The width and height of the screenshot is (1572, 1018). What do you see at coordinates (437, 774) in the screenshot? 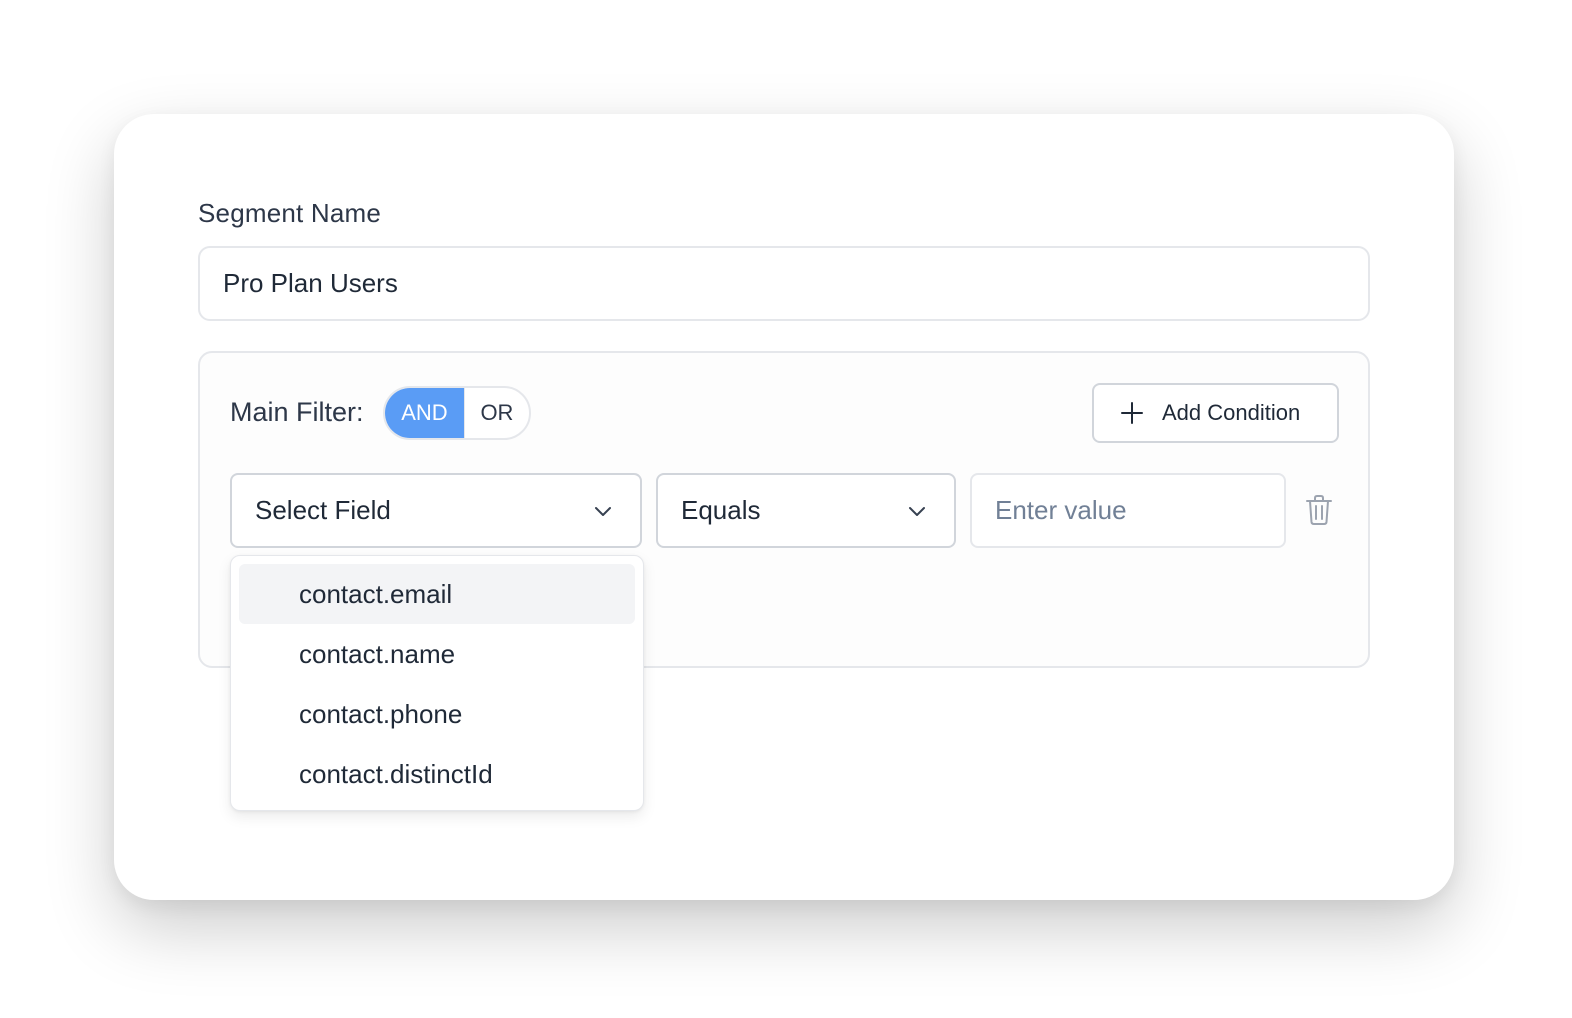
I see `dropdown-item-contact-distinctid: contact.distinctId` at bounding box center [437, 774].